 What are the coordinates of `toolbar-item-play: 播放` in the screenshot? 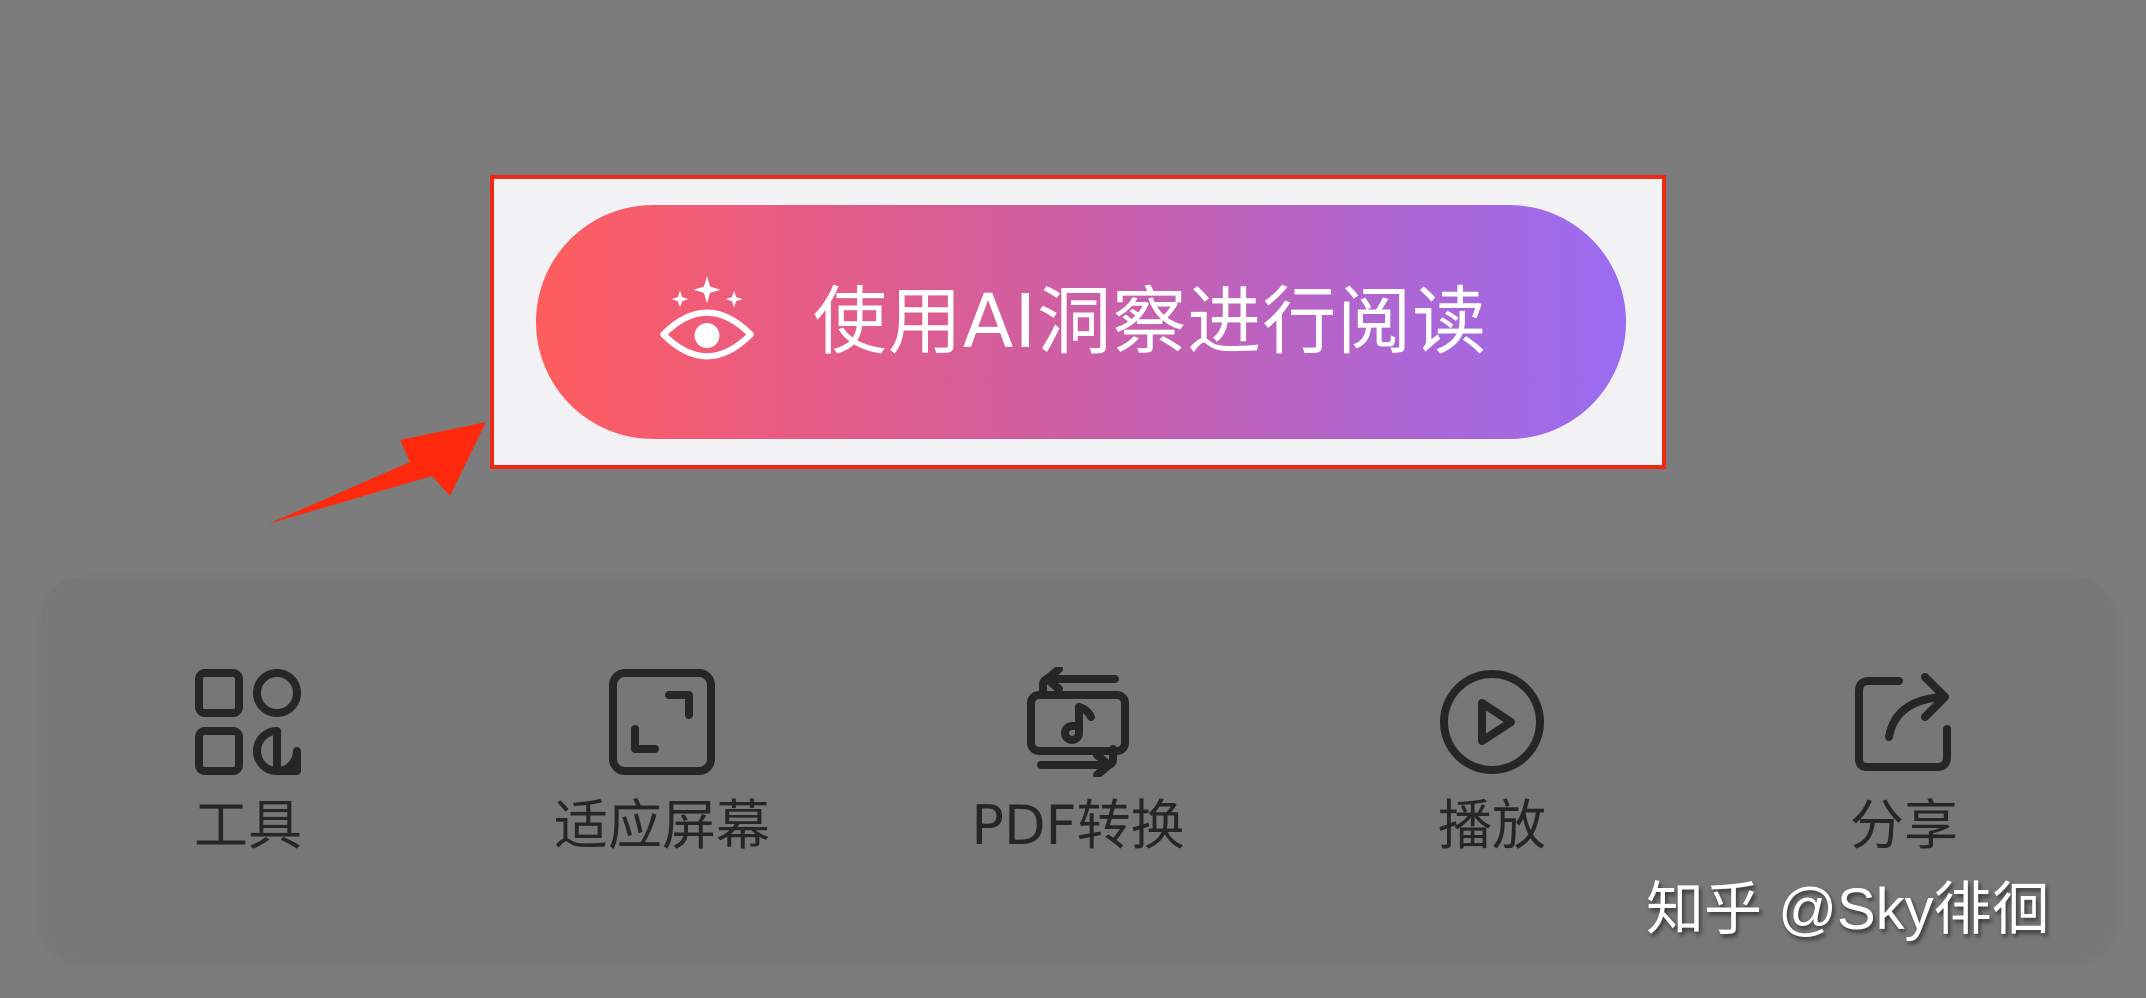 It's located at (1492, 772).